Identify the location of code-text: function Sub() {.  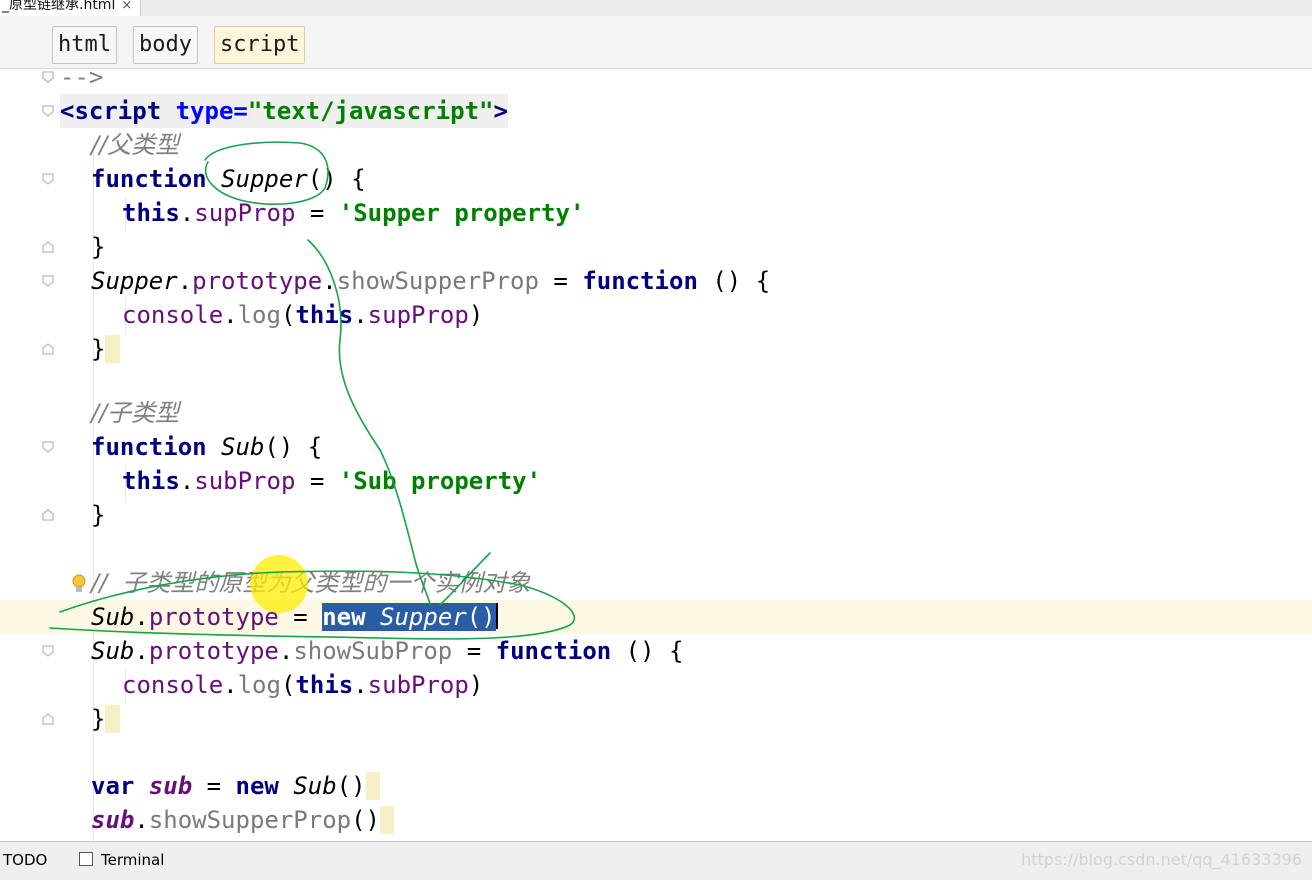
(207, 447).